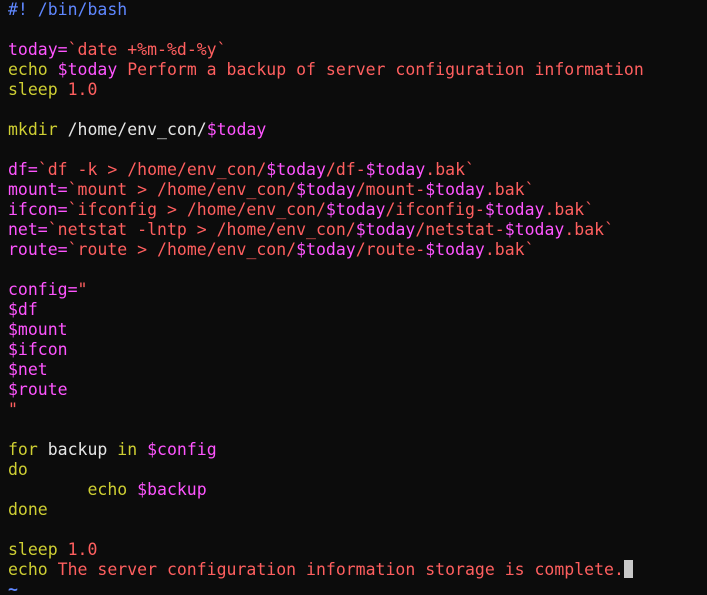  What do you see at coordinates (326, 290) in the screenshot?
I see `editor-line: config="` at bounding box center [326, 290].